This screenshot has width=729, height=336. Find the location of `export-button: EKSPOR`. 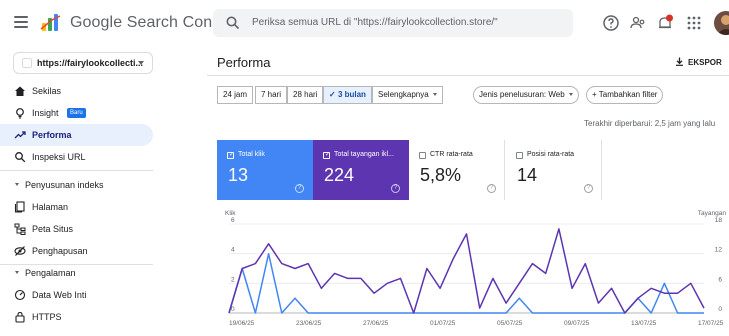

export-button: EKSPOR is located at coordinates (698, 62).